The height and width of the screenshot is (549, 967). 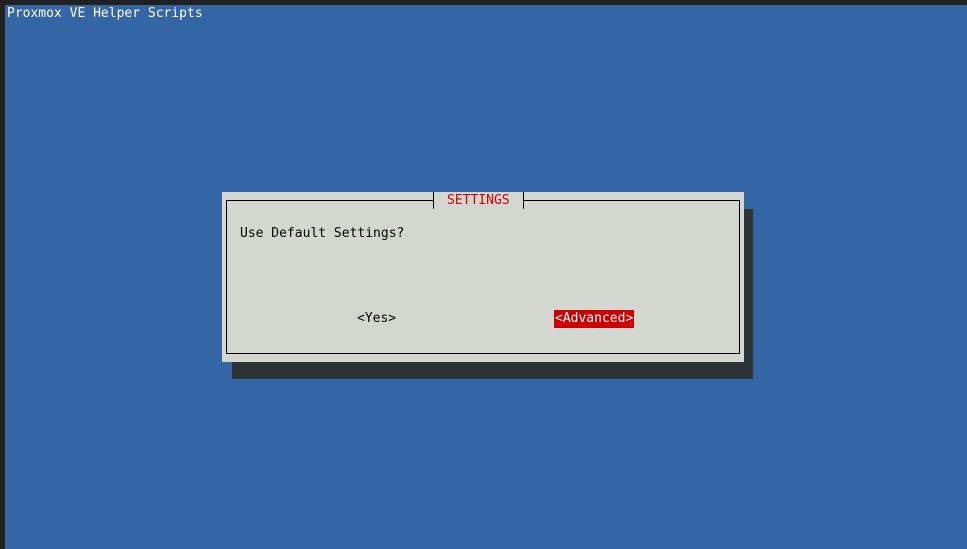 What do you see at coordinates (322, 233) in the screenshot?
I see `dialog-message: Use Default Settings?` at bounding box center [322, 233].